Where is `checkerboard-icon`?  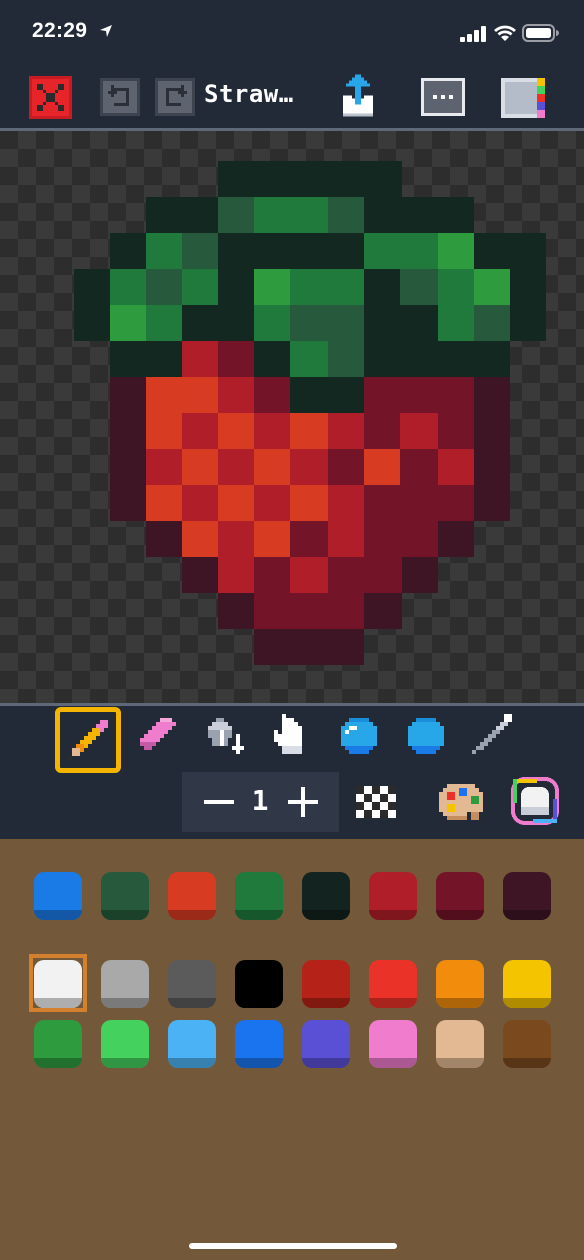
checkerboard-icon is located at coordinates (376, 802).